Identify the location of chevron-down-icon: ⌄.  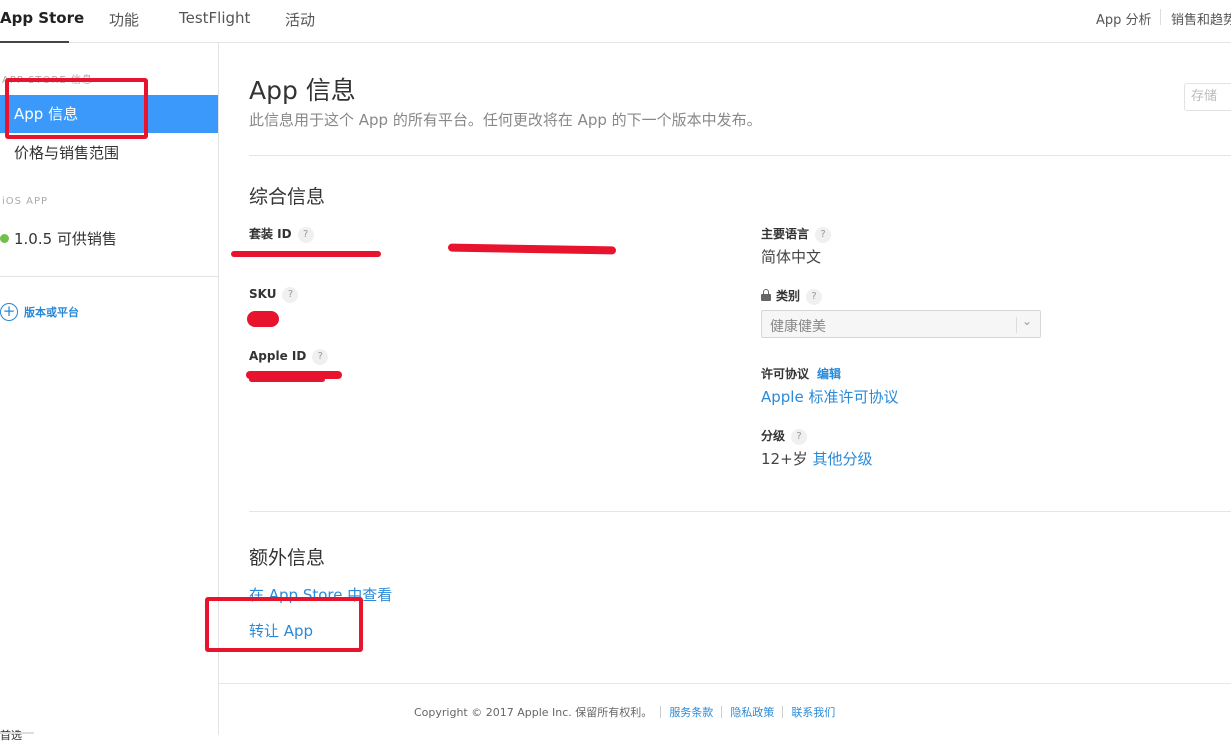
(1027, 321).